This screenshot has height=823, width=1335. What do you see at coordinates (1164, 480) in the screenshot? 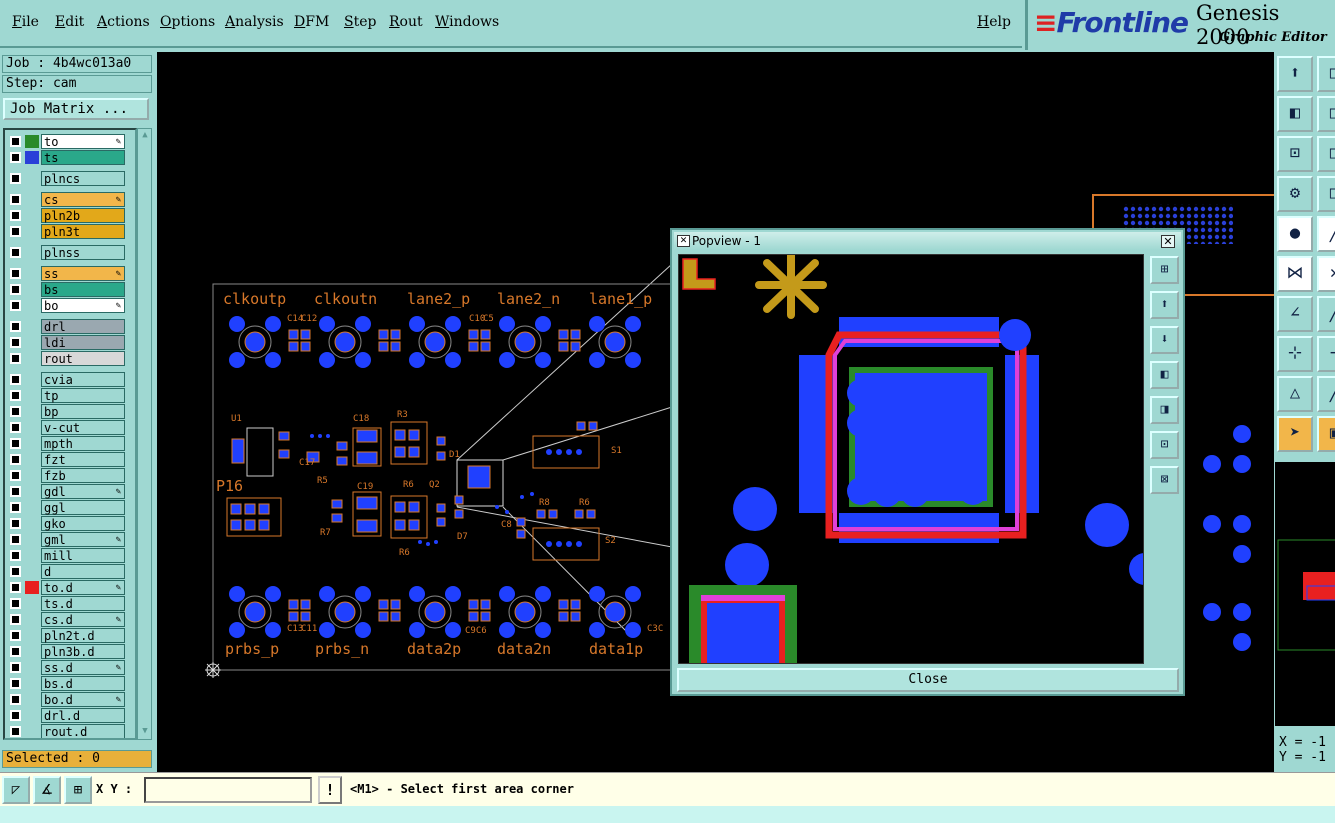
I see `popview-expand-icon: ⊠` at bounding box center [1164, 480].